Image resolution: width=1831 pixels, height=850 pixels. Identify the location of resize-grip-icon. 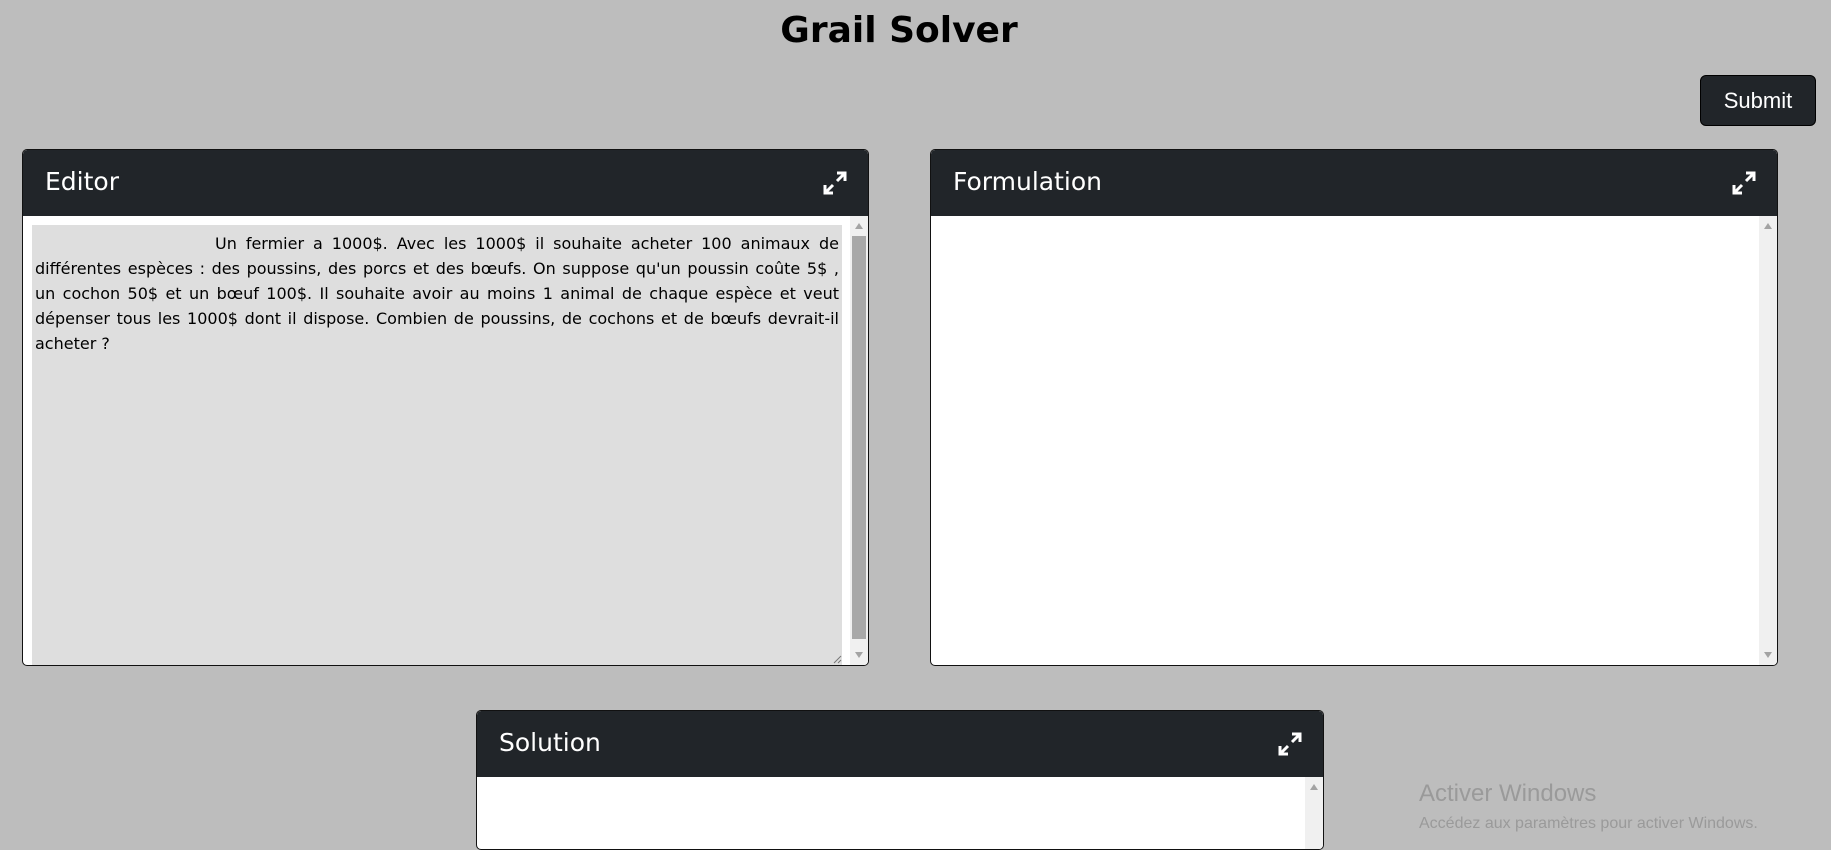
(837, 659).